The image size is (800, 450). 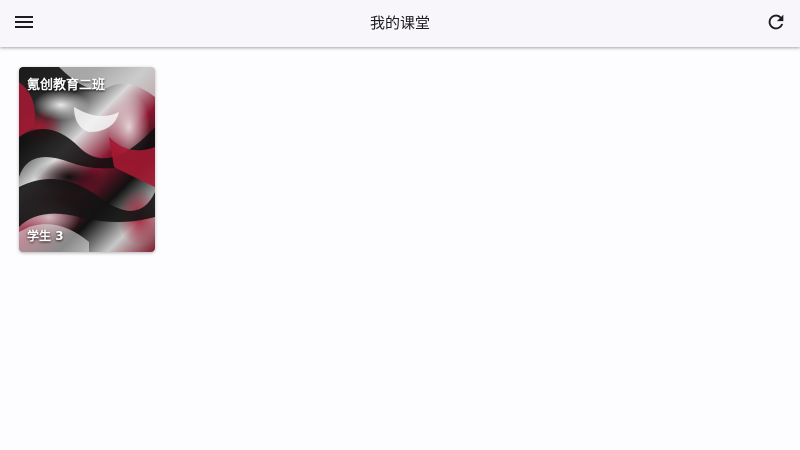 I want to click on page-title: 我的课堂, so click(x=399, y=23).